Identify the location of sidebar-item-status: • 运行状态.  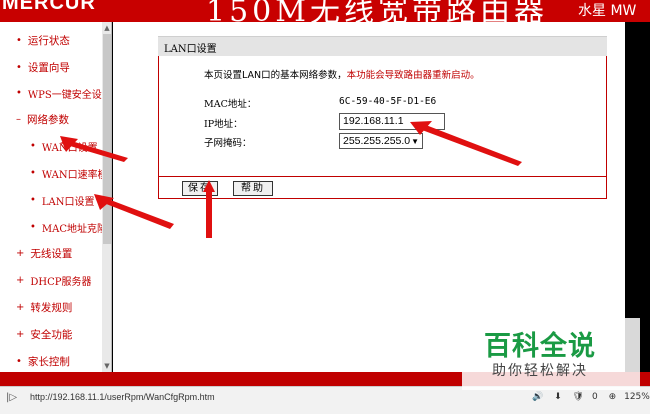
(43, 40).